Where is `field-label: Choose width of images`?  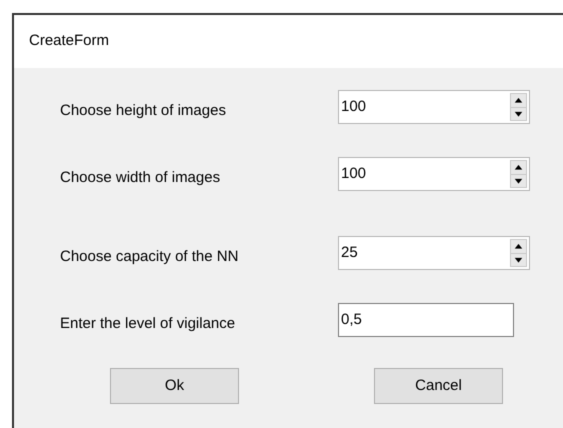
field-label: Choose width of images is located at coordinates (141, 178).